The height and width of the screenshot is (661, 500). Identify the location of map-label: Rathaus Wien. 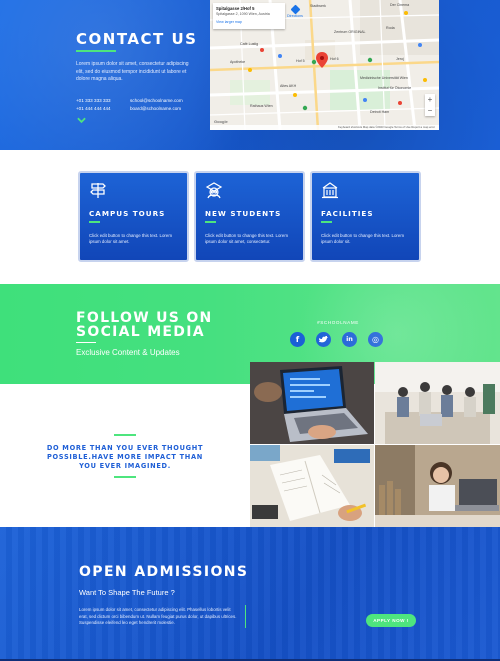
(261, 106).